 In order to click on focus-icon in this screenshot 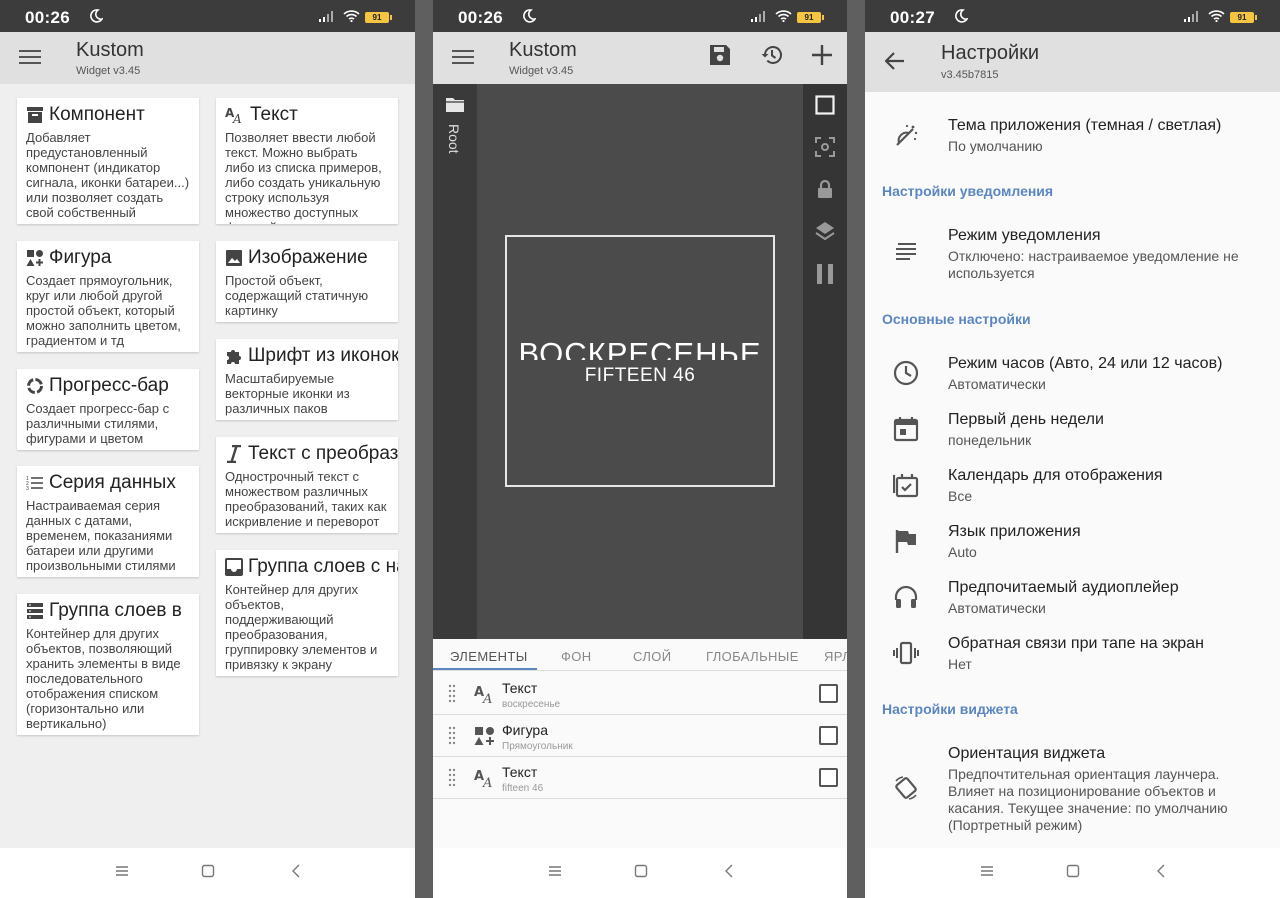, I will do `click(825, 147)`.